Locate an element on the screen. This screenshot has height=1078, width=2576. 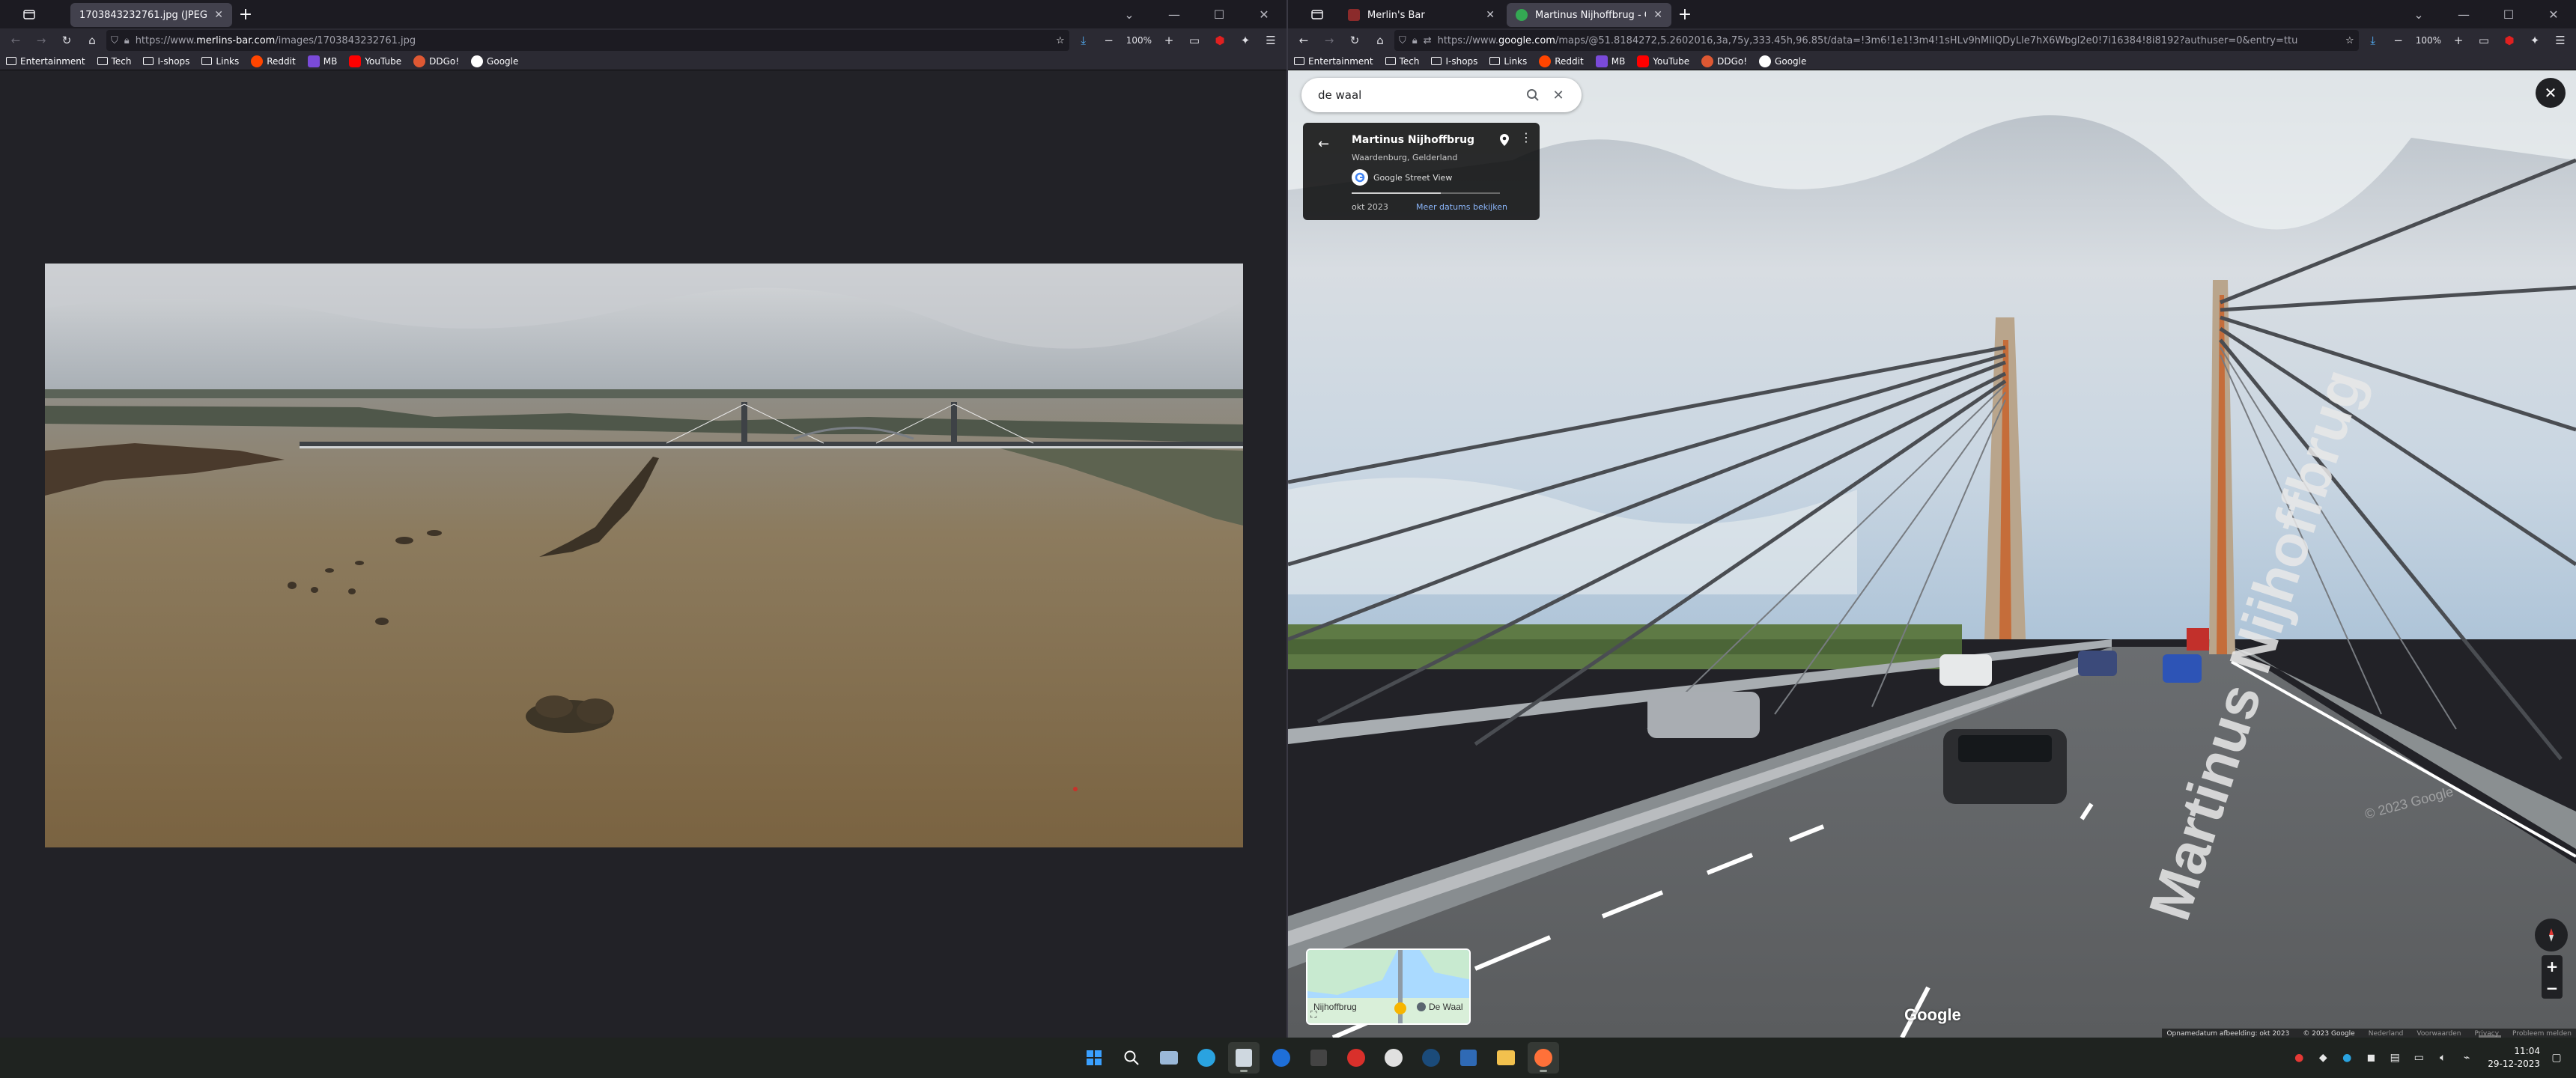
more-dates-link: Meer datums bekijken is located at coordinates (1461, 207).